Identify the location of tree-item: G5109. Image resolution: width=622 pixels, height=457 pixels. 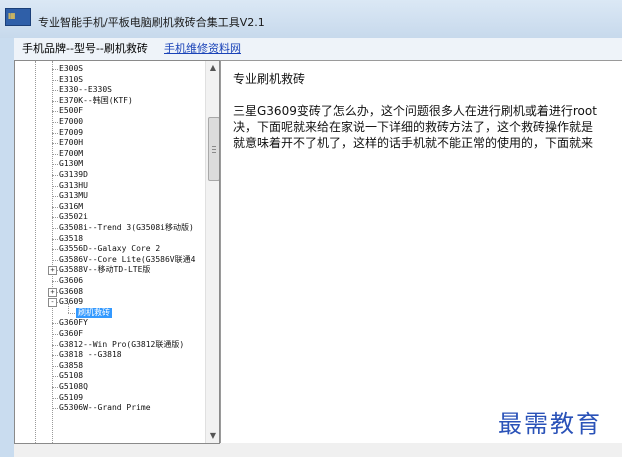
(110, 398).